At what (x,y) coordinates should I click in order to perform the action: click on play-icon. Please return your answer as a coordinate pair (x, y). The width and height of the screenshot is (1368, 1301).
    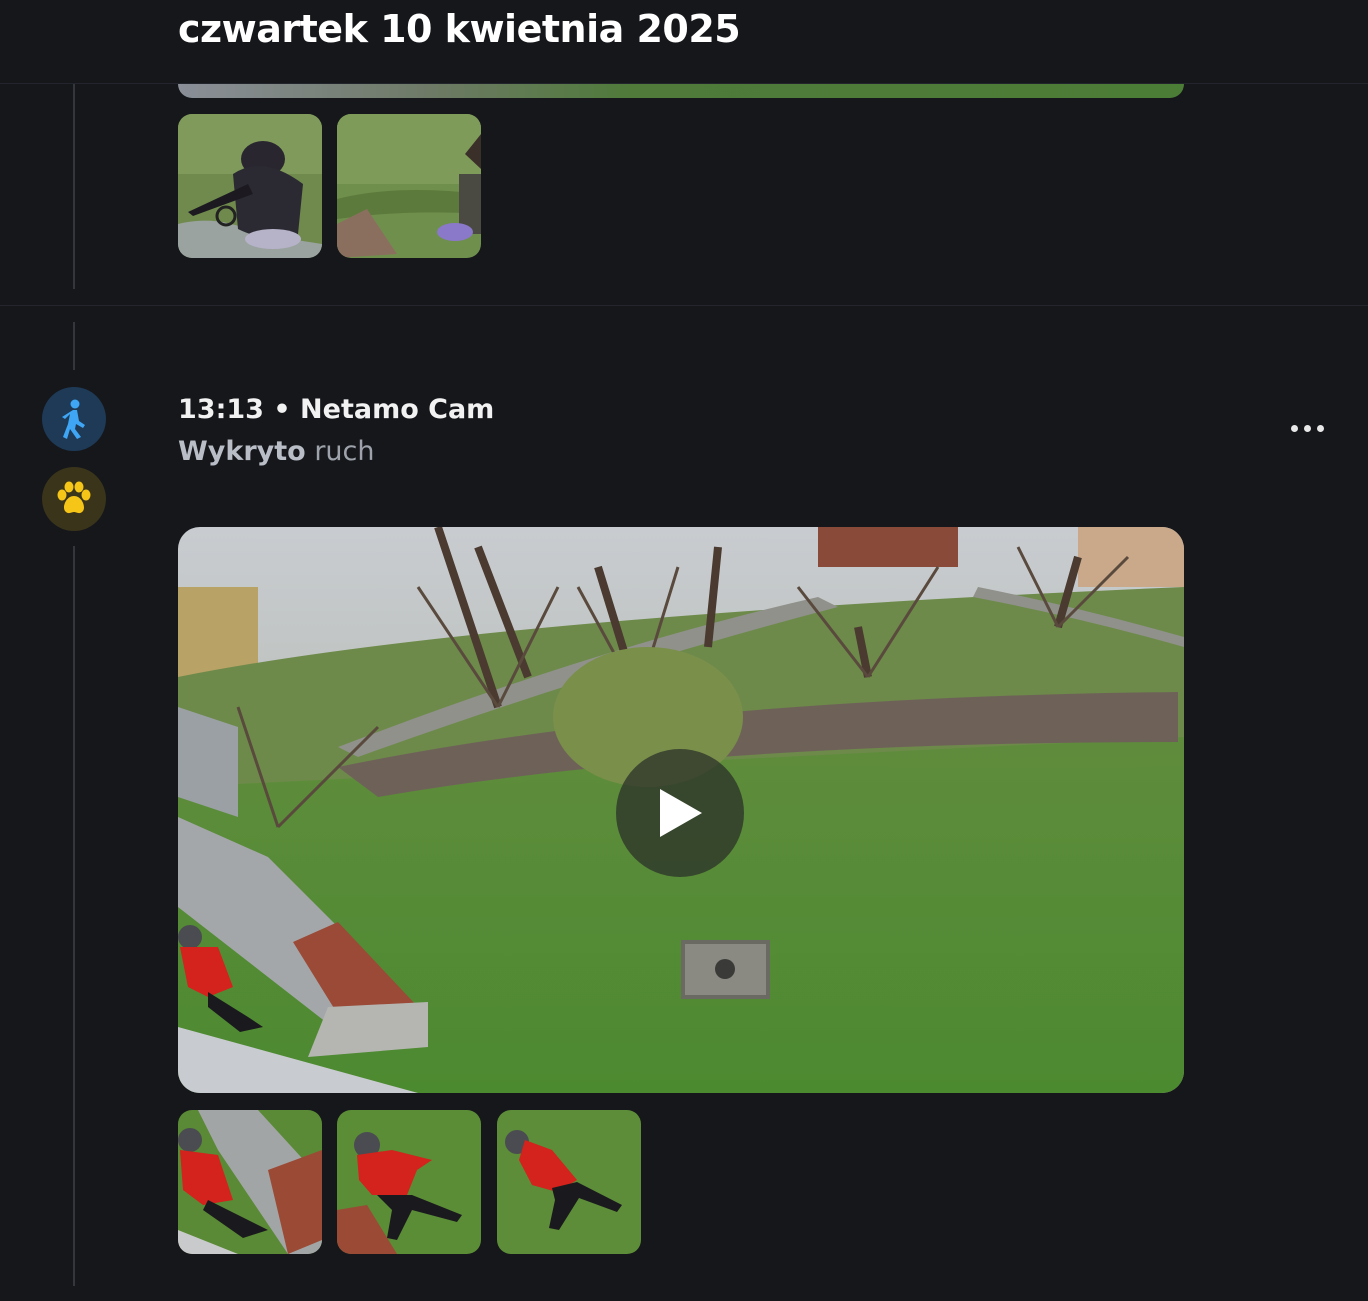
    Looking at the image, I should click on (681, 813).